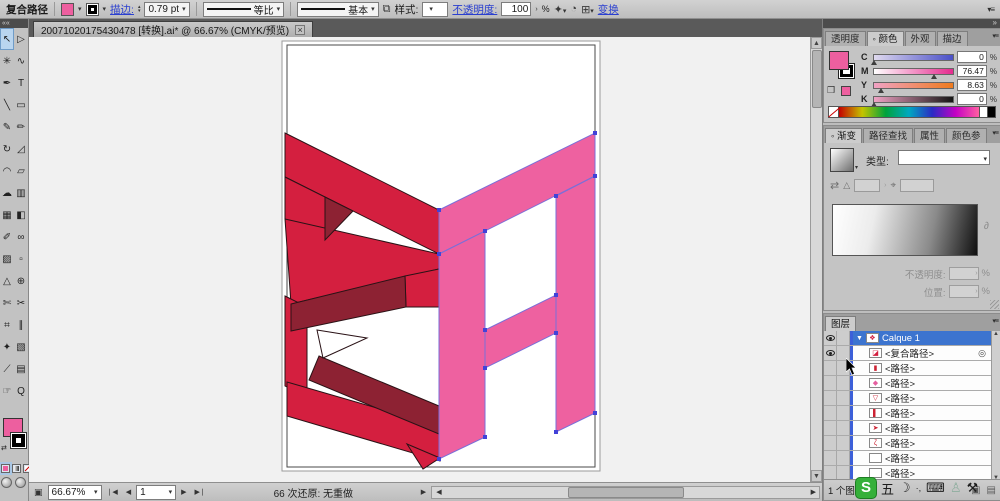 This screenshot has height=501, width=1000. I want to click on gradient-tool: ◧, so click(21, 215).